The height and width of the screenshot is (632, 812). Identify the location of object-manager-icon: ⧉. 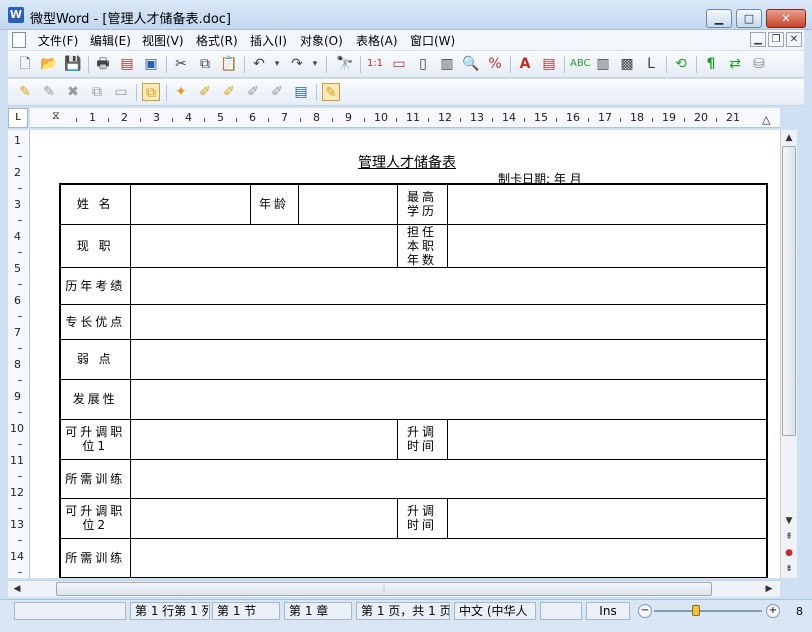
(151, 92).